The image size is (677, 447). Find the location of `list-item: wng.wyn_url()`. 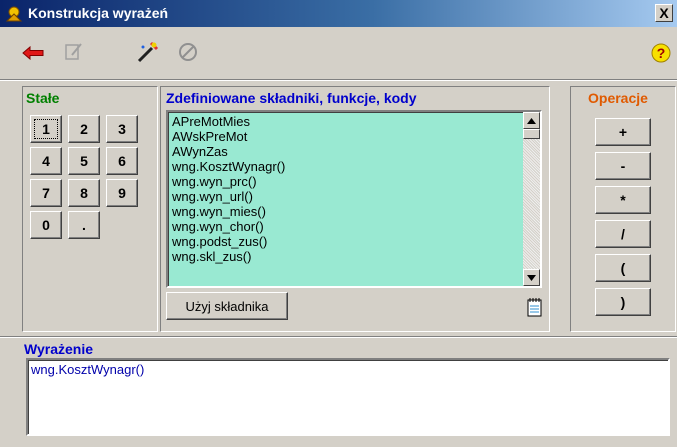

list-item: wng.wyn_url() is located at coordinates (347, 196).